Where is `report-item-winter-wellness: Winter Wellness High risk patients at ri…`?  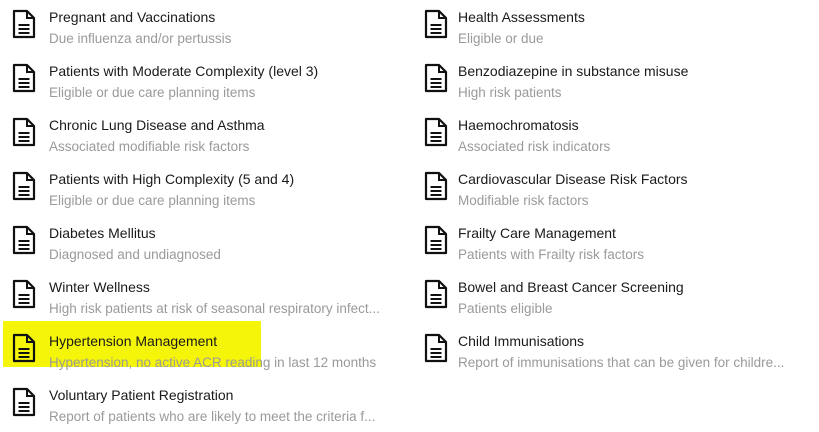 report-item-winter-wellness: Winter Wellness High risk patients at ri… is located at coordinates (210, 297).